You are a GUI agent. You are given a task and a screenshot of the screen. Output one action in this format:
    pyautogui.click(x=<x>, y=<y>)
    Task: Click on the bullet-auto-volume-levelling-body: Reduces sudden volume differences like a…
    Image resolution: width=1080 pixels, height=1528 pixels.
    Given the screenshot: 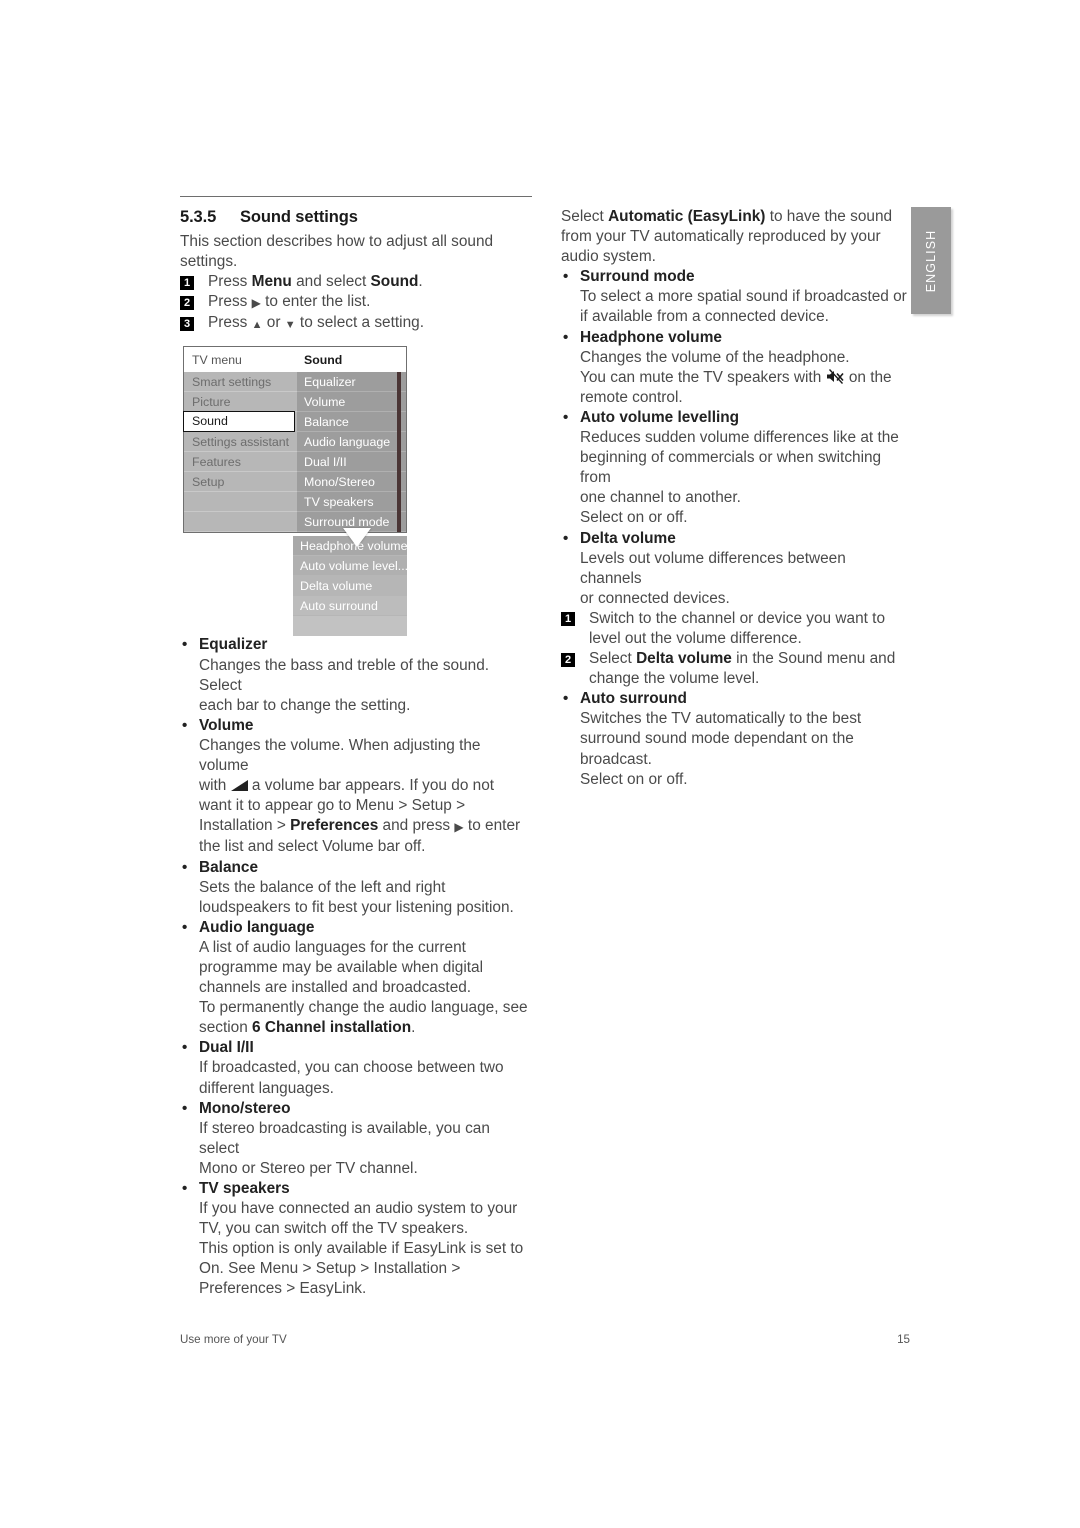 What is the action you would take?
    pyautogui.click(x=735, y=478)
    